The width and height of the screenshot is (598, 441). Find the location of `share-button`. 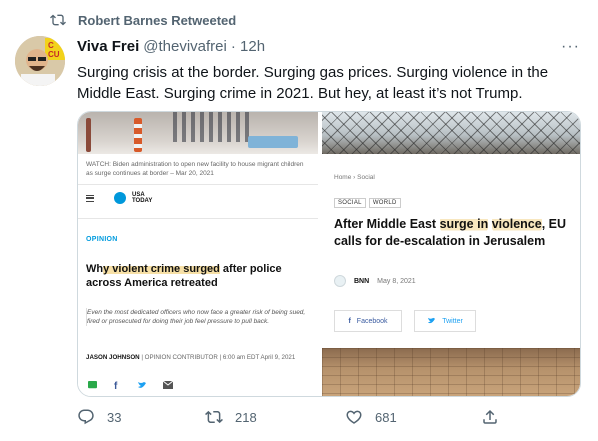

share-button is located at coordinates (490, 417).